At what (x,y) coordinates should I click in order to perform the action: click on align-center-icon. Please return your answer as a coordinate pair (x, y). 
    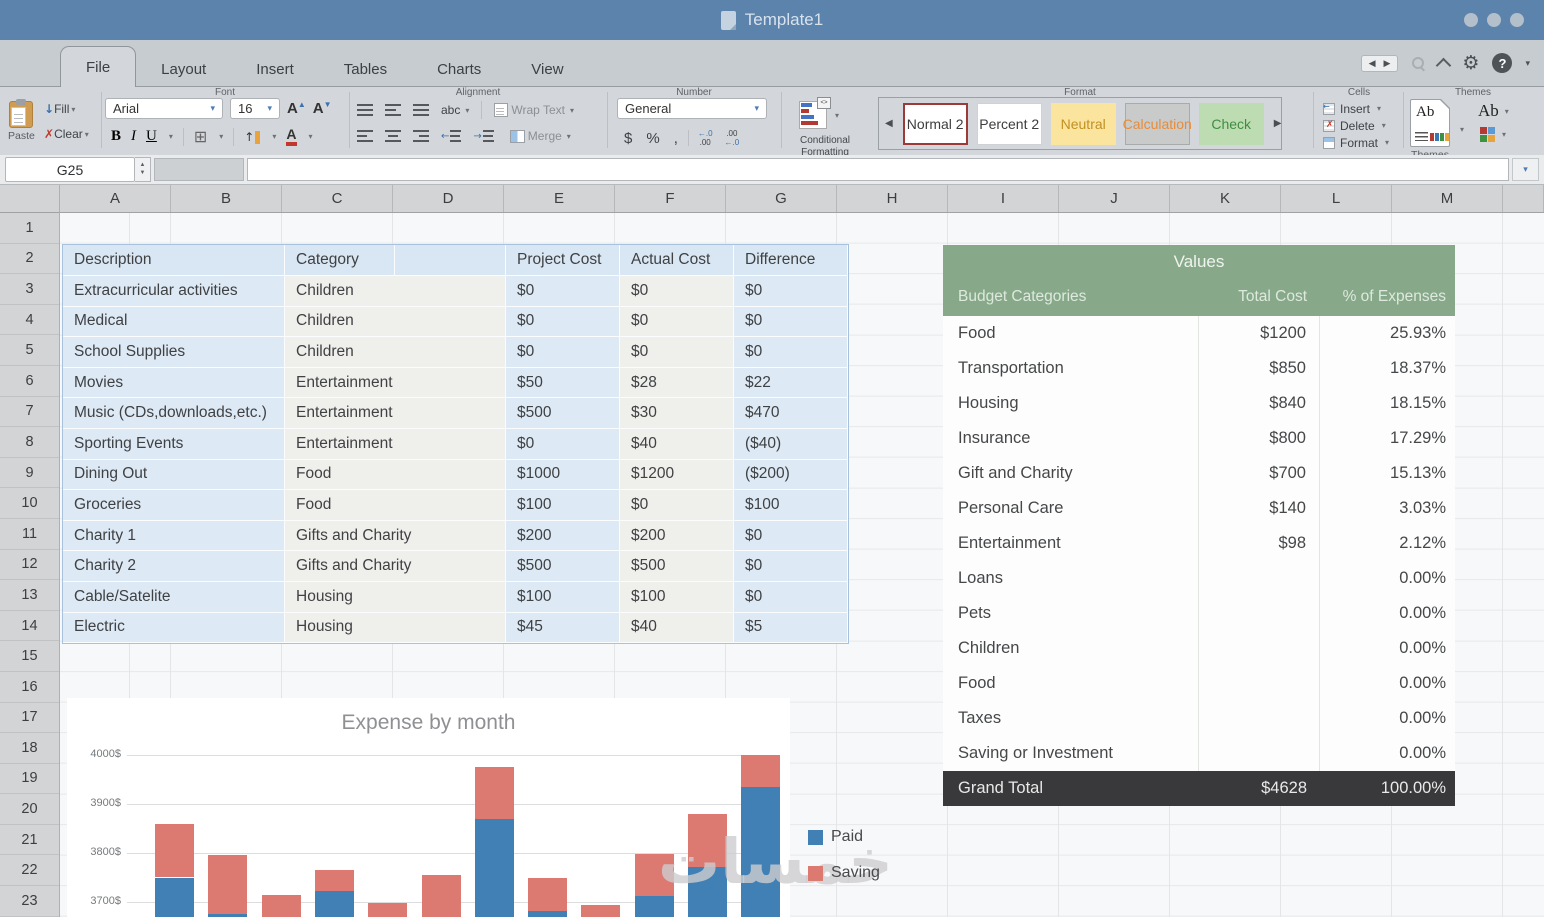
    Looking at the image, I should click on (393, 136).